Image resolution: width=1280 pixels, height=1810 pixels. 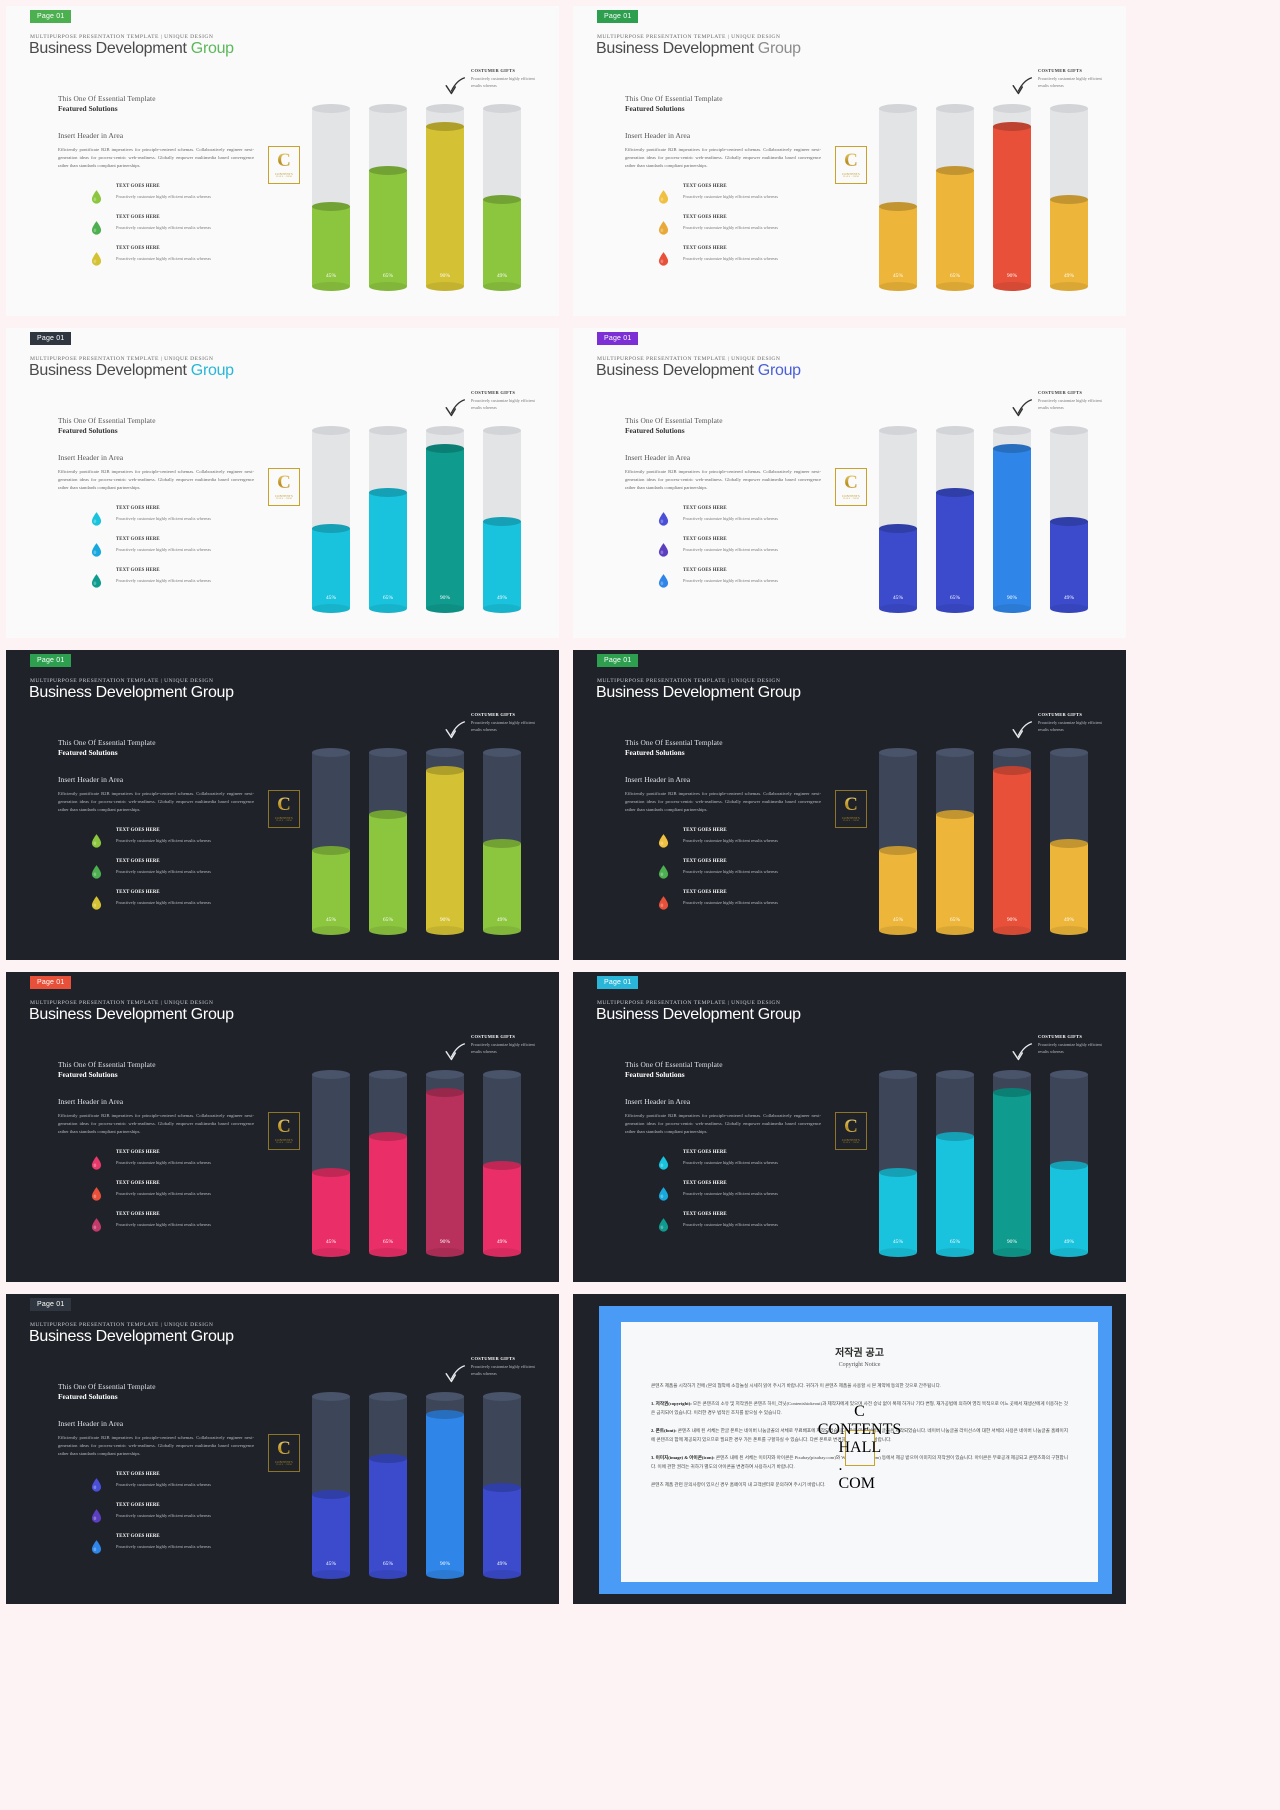 What do you see at coordinates (955, 814) in the screenshot?
I see `bar-fill-top-cap` at bounding box center [955, 814].